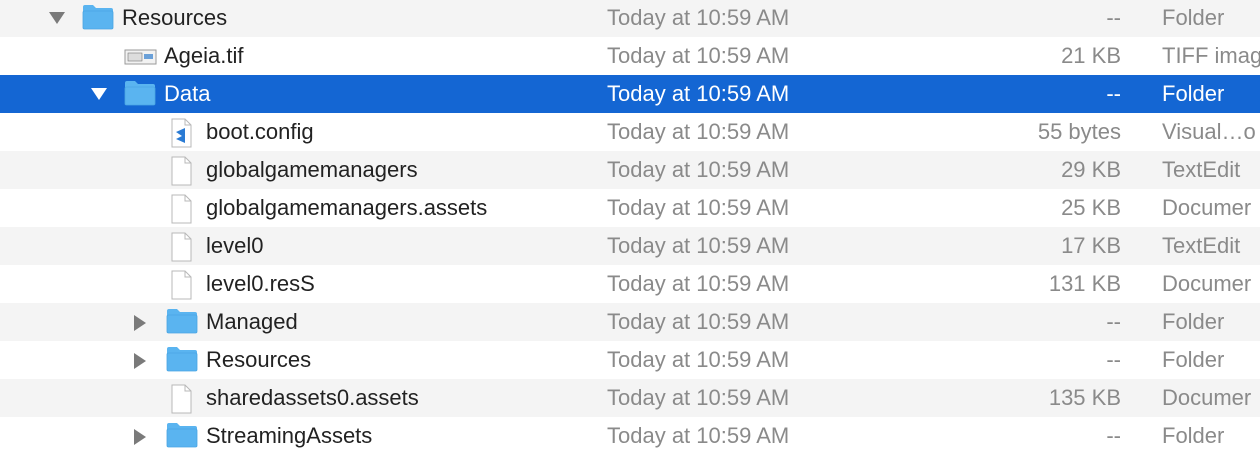  What do you see at coordinates (1091, 207) in the screenshot?
I see `file-size: 25 KB` at bounding box center [1091, 207].